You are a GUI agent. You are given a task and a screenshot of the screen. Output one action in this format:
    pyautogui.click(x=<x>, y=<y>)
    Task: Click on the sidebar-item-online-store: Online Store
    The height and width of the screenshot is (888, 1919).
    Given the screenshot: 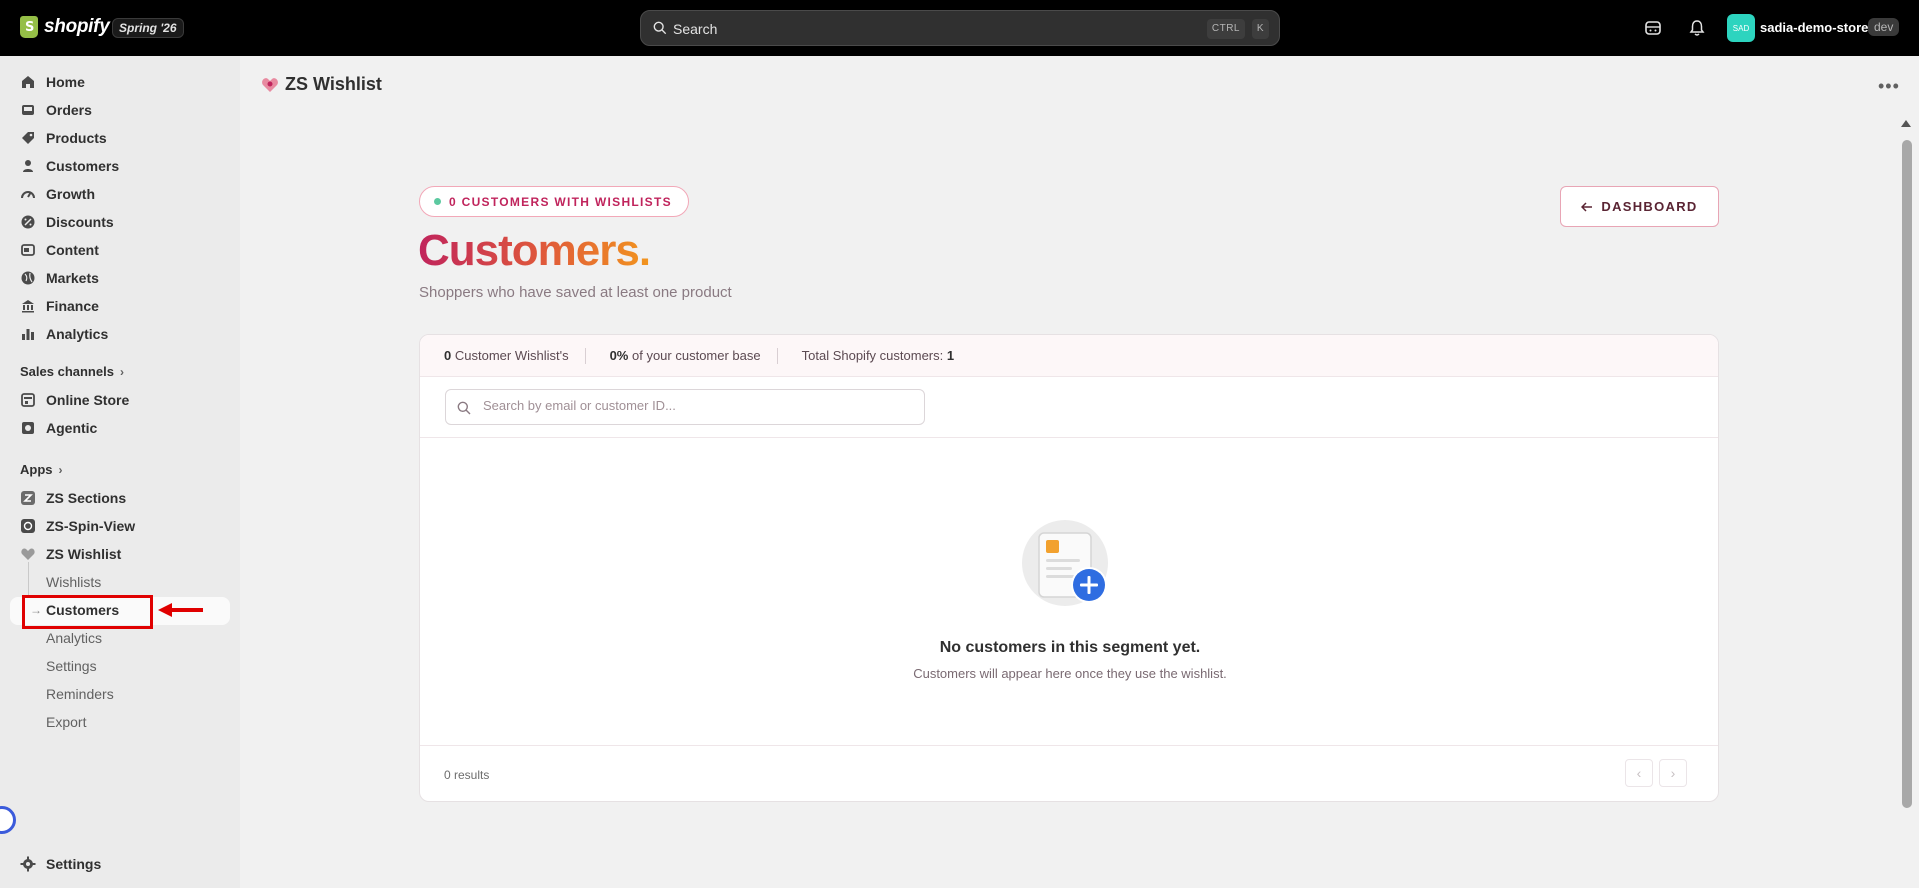 What is the action you would take?
    pyautogui.click(x=74, y=400)
    